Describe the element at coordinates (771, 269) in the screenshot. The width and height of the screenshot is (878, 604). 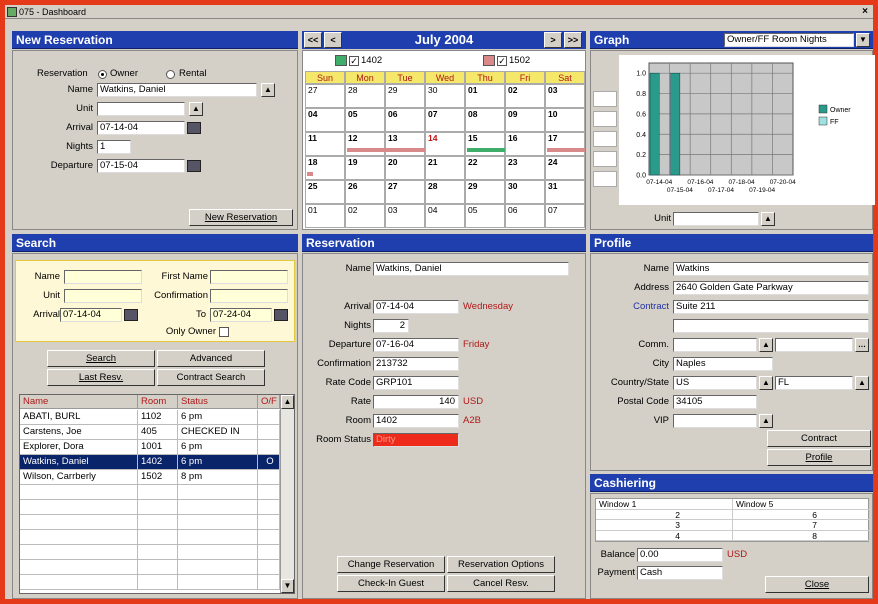
I see `profile-name-field: Watkins` at that location.